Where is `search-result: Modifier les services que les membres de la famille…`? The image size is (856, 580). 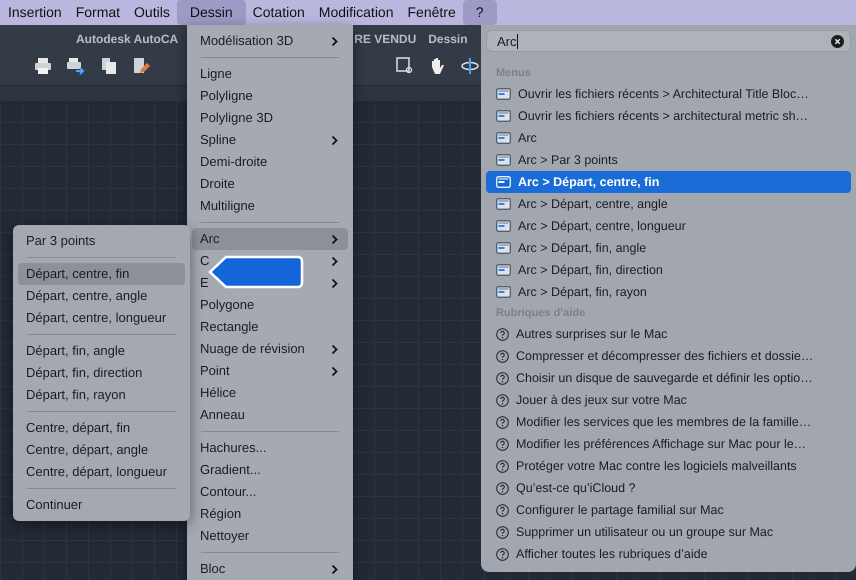
search-result: Modifier les services que les membres de la famille… is located at coordinates (668, 422).